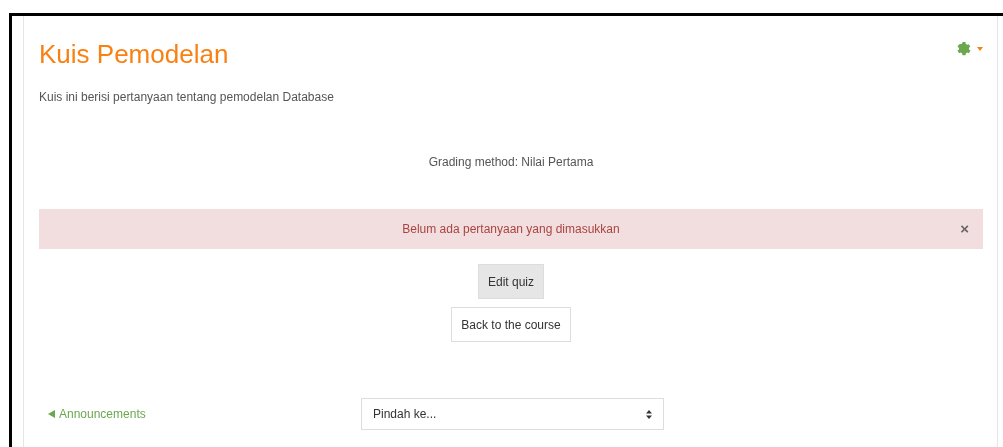  What do you see at coordinates (511, 162) in the screenshot?
I see `grading-method: Grading method: Nilai Pertama` at bounding box center [511, 162].